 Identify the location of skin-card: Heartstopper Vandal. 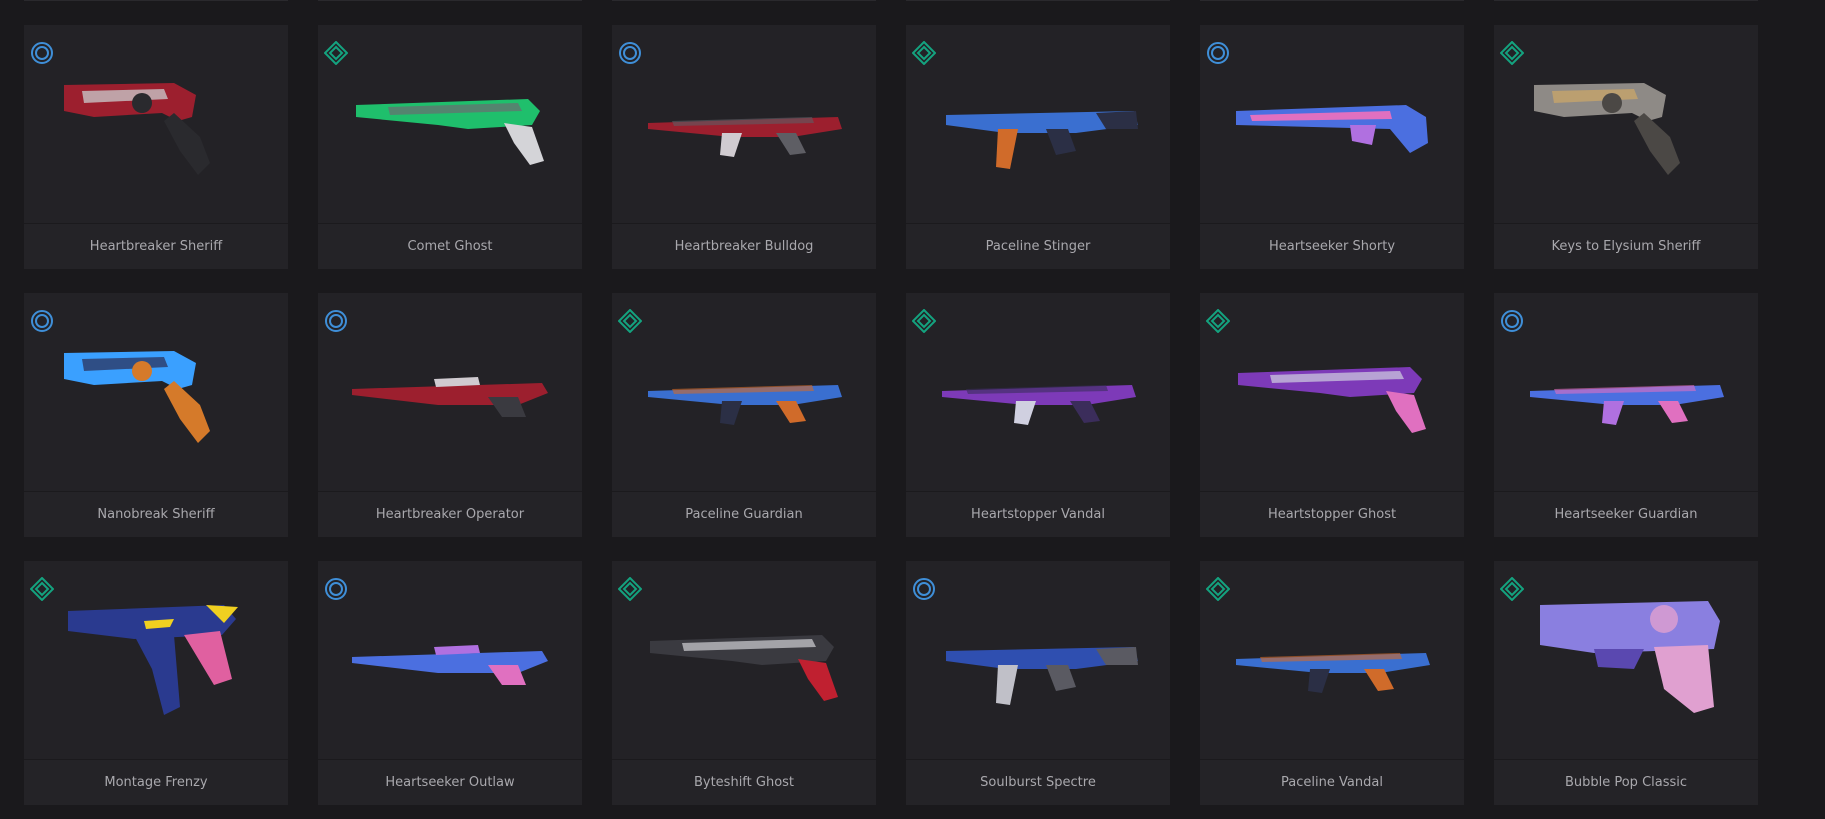
(1038, 415).